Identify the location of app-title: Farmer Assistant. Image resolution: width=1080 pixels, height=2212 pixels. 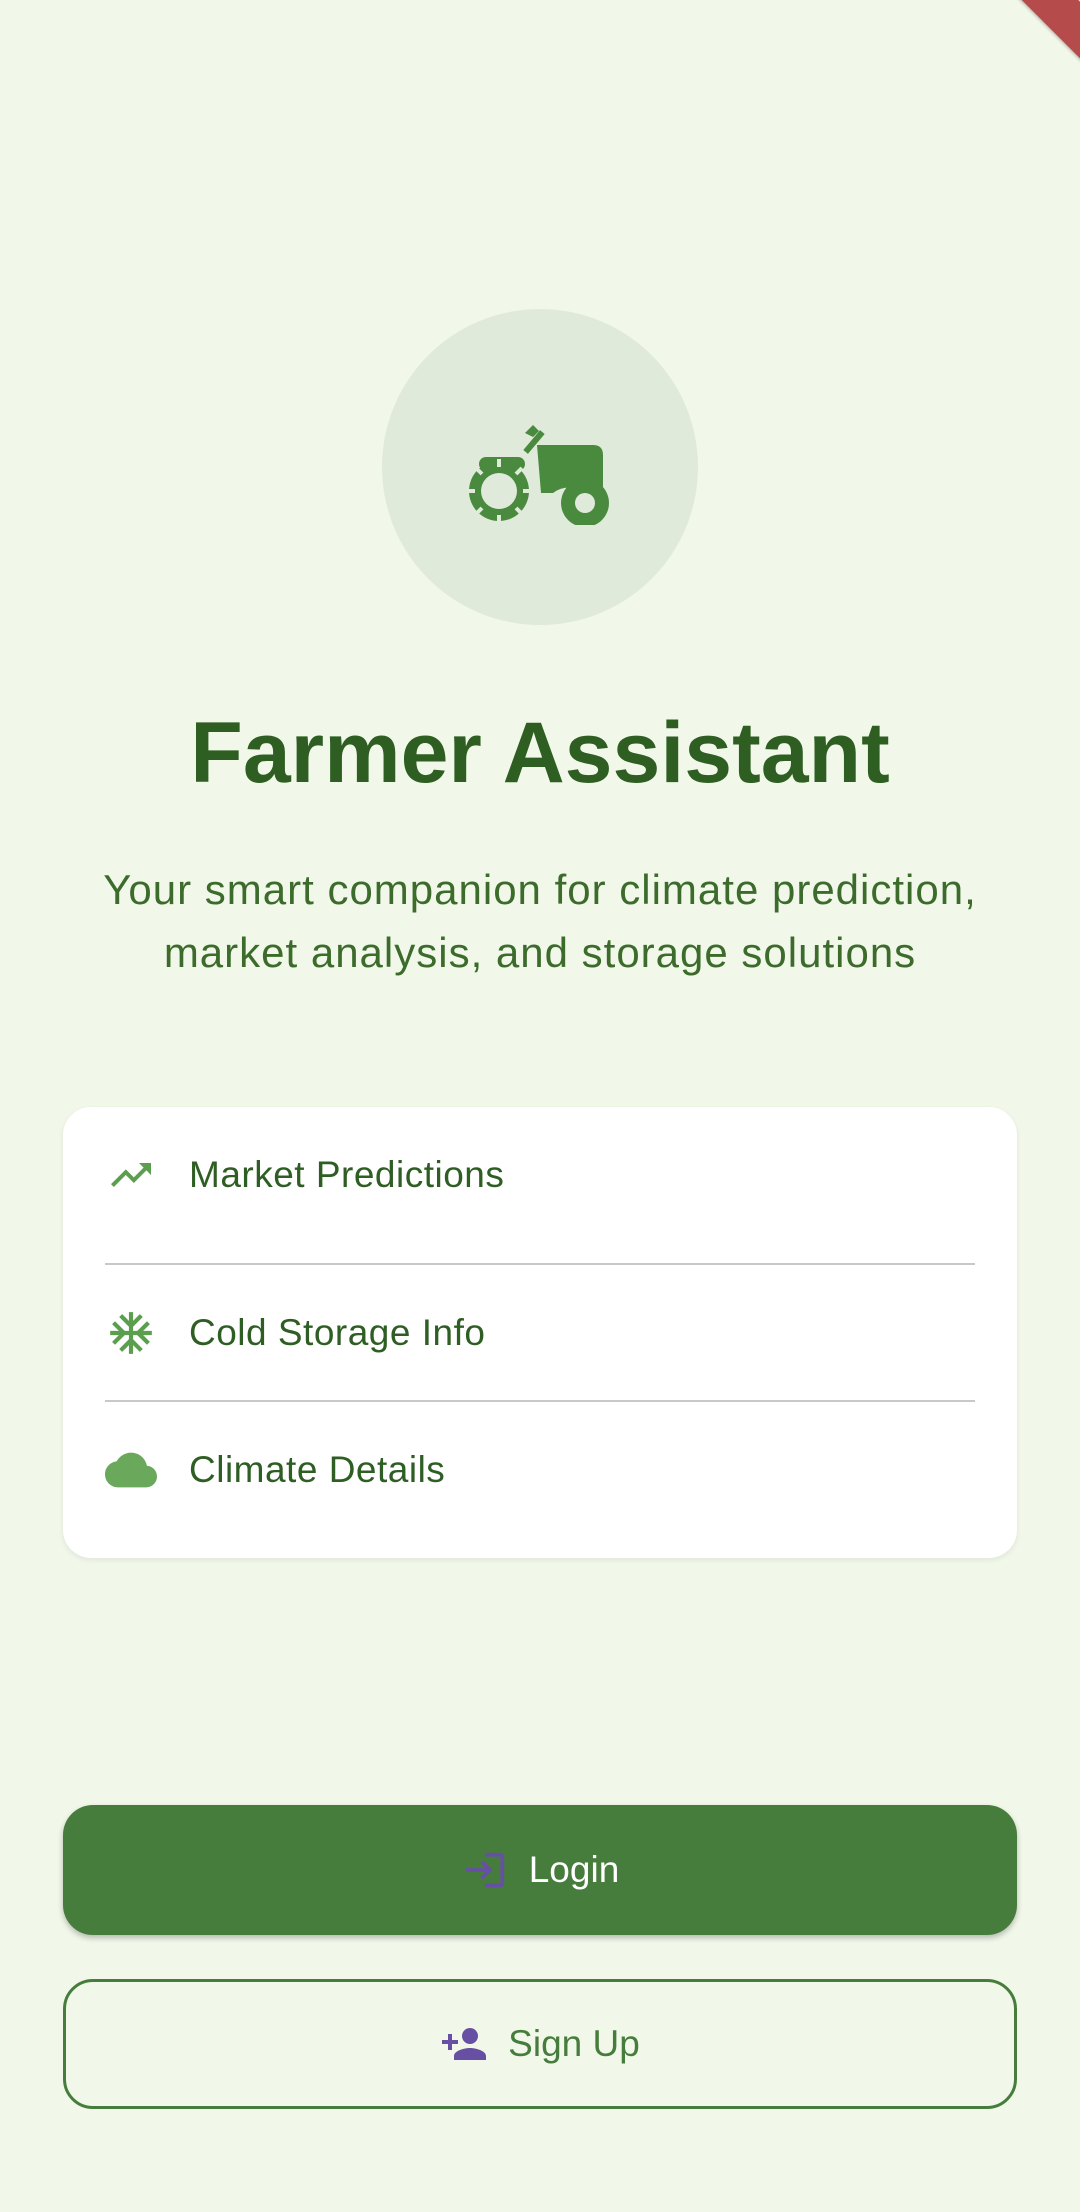
(540, 753).